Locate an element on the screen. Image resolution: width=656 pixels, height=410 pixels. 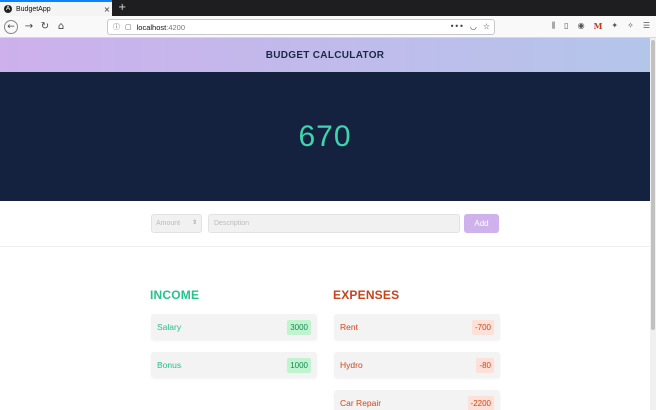
library-icon: ⫼ is located at coordinates (553, 26).